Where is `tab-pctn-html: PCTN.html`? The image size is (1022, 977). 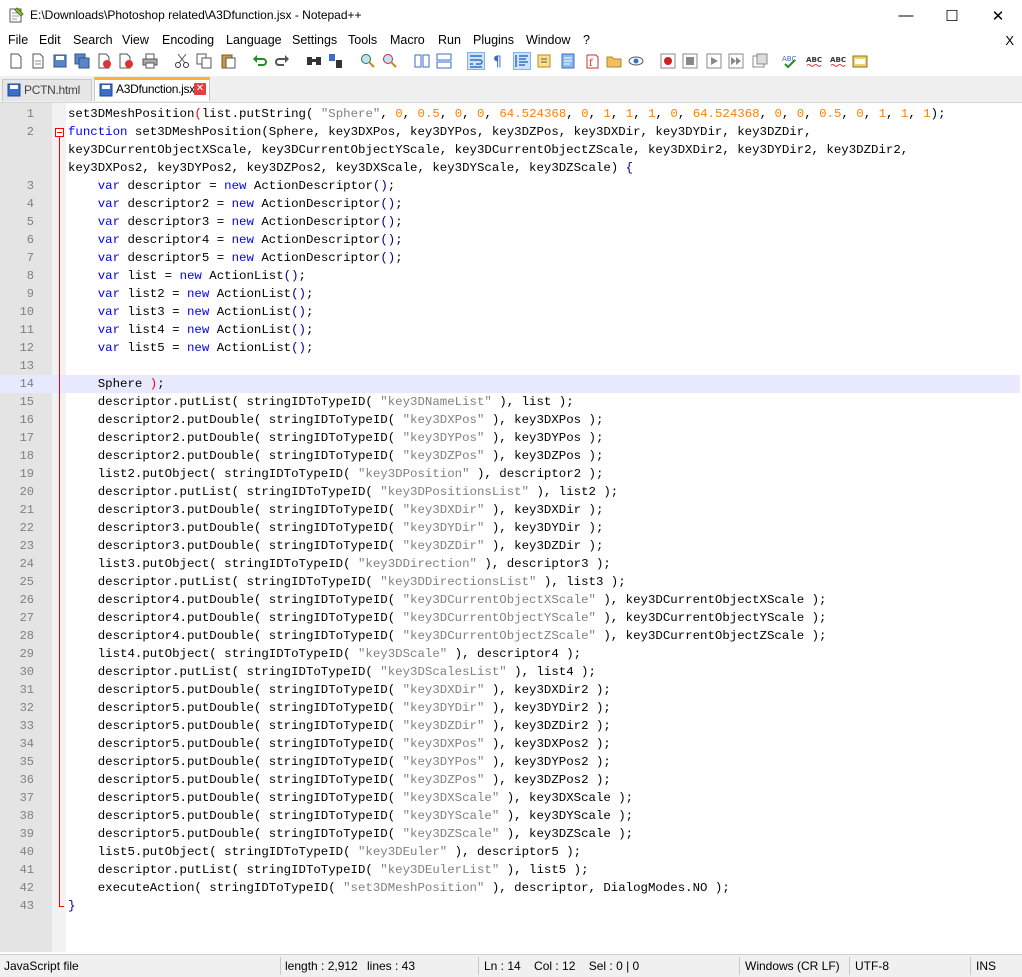
tab-pctn-html: PCTN.html is located at coordinates (47, 90).